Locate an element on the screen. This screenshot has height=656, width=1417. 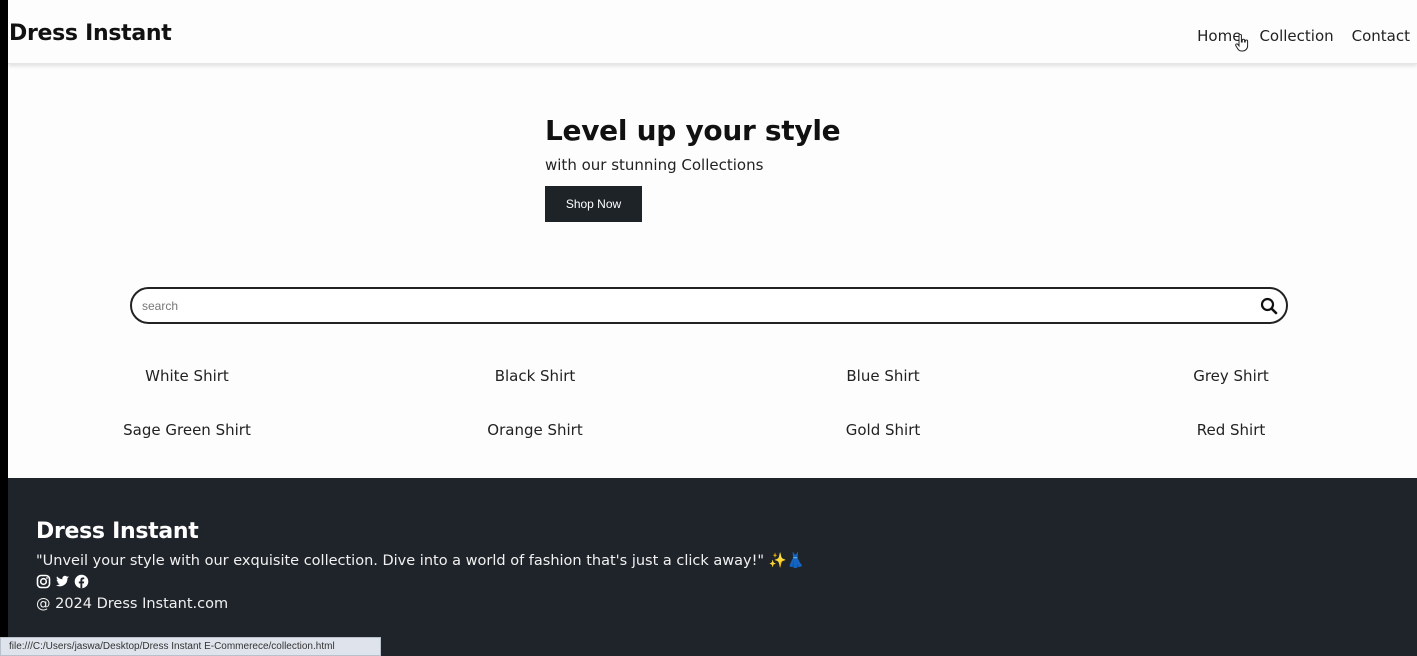
product-white-shirt: White Shirt is located at coordinates (187, 376).